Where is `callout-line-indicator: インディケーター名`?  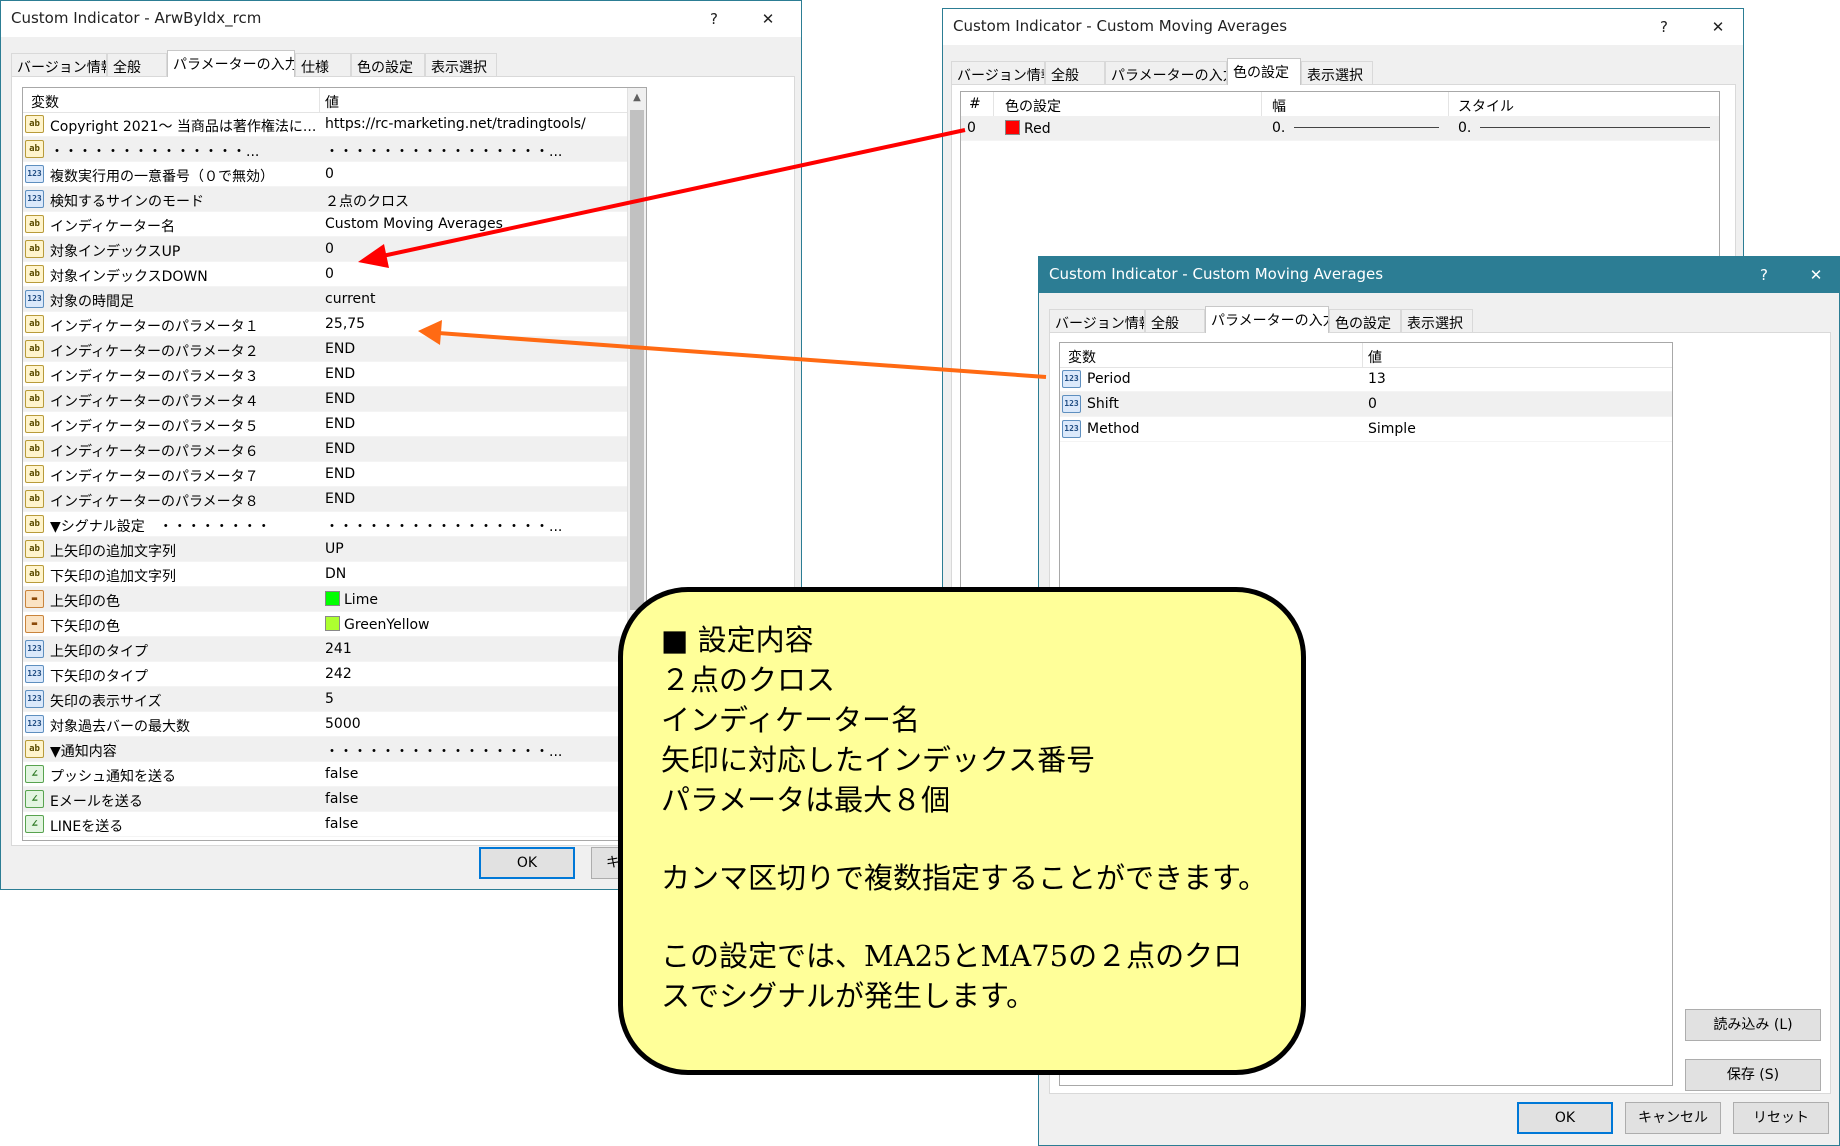
callout-line-indicator: インディケーター名 is located at coordinates (790, 720).